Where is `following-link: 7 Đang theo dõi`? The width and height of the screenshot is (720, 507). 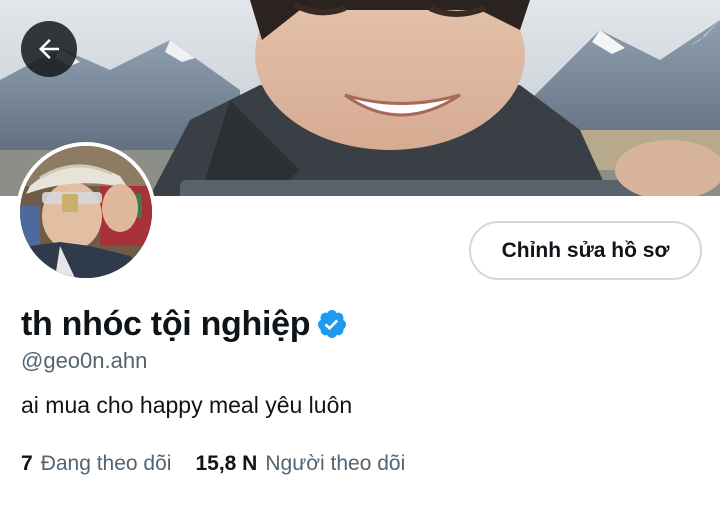 following-link: 7 Đang theo dõi is located at coordinates (96, 464).